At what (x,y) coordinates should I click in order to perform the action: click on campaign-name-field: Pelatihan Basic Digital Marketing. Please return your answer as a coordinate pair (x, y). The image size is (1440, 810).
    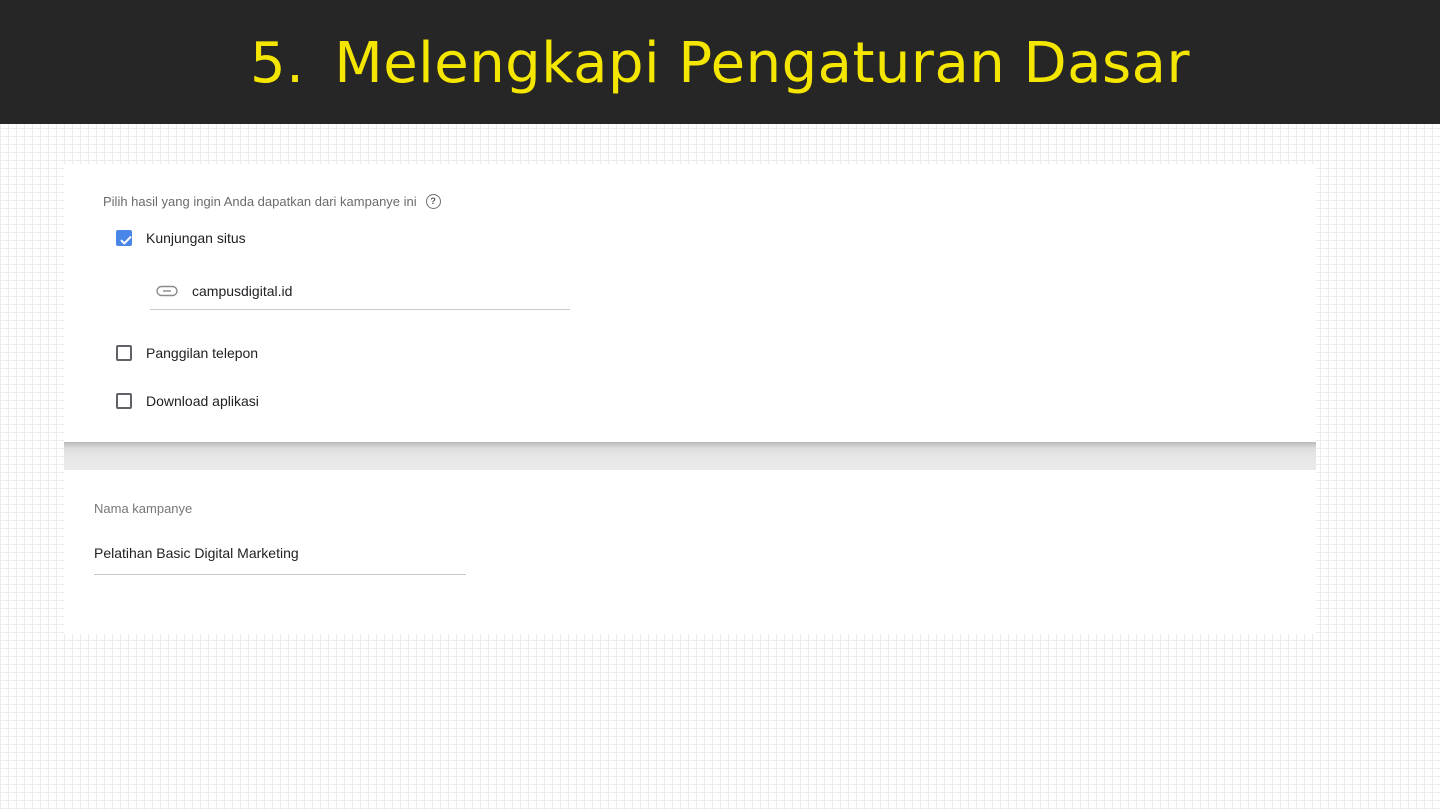
    Looking at the image, I should click on (280, 557).